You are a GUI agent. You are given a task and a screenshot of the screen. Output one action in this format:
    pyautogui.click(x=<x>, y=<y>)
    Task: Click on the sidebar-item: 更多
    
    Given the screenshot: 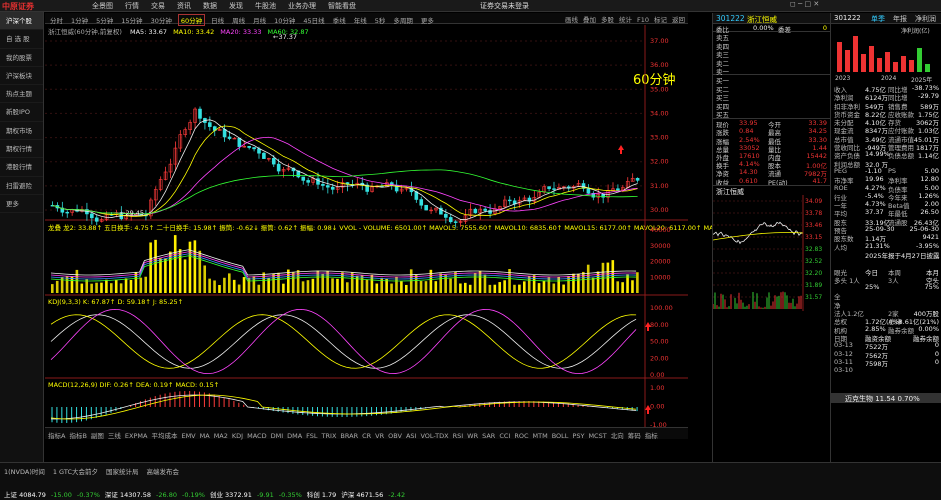 What is the action you would take?
    pyautogui.click(x=21, y=204)
    